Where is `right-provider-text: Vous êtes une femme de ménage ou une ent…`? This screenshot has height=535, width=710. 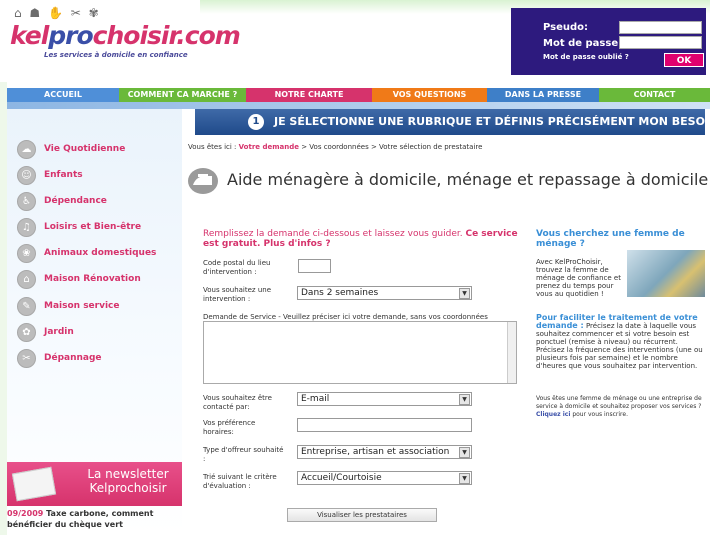 right-provider-text: Vous êtes une femme de ménage ou une ent… is located at coordinates (620, 407).